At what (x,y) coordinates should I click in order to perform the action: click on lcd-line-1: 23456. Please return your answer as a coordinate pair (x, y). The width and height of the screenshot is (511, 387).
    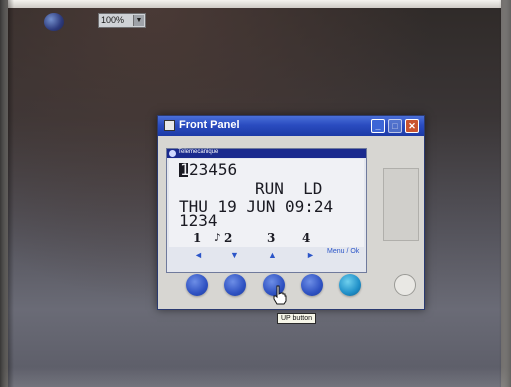
    Looking at the image, I should click on (213, 169).